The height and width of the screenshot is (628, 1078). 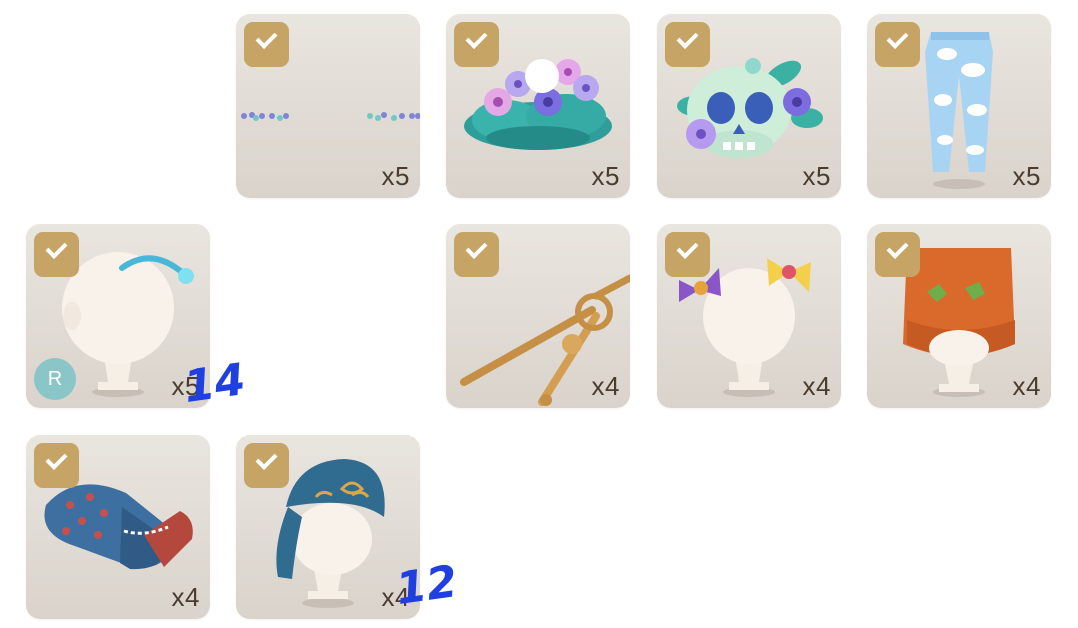 What do you see at coordinates (328, 106) in the screenshot?
I see `item-card-floating-flowers: x5` at bounding box center [328, 106].